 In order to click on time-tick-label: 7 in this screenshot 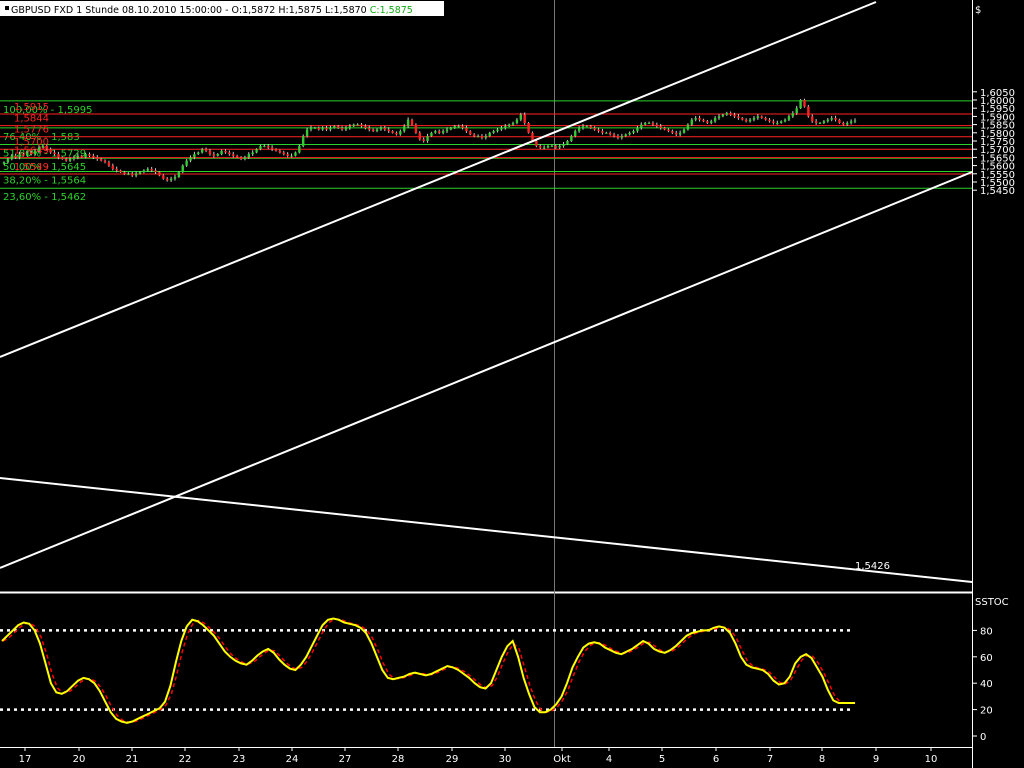, I will do `click(770, 759)`.